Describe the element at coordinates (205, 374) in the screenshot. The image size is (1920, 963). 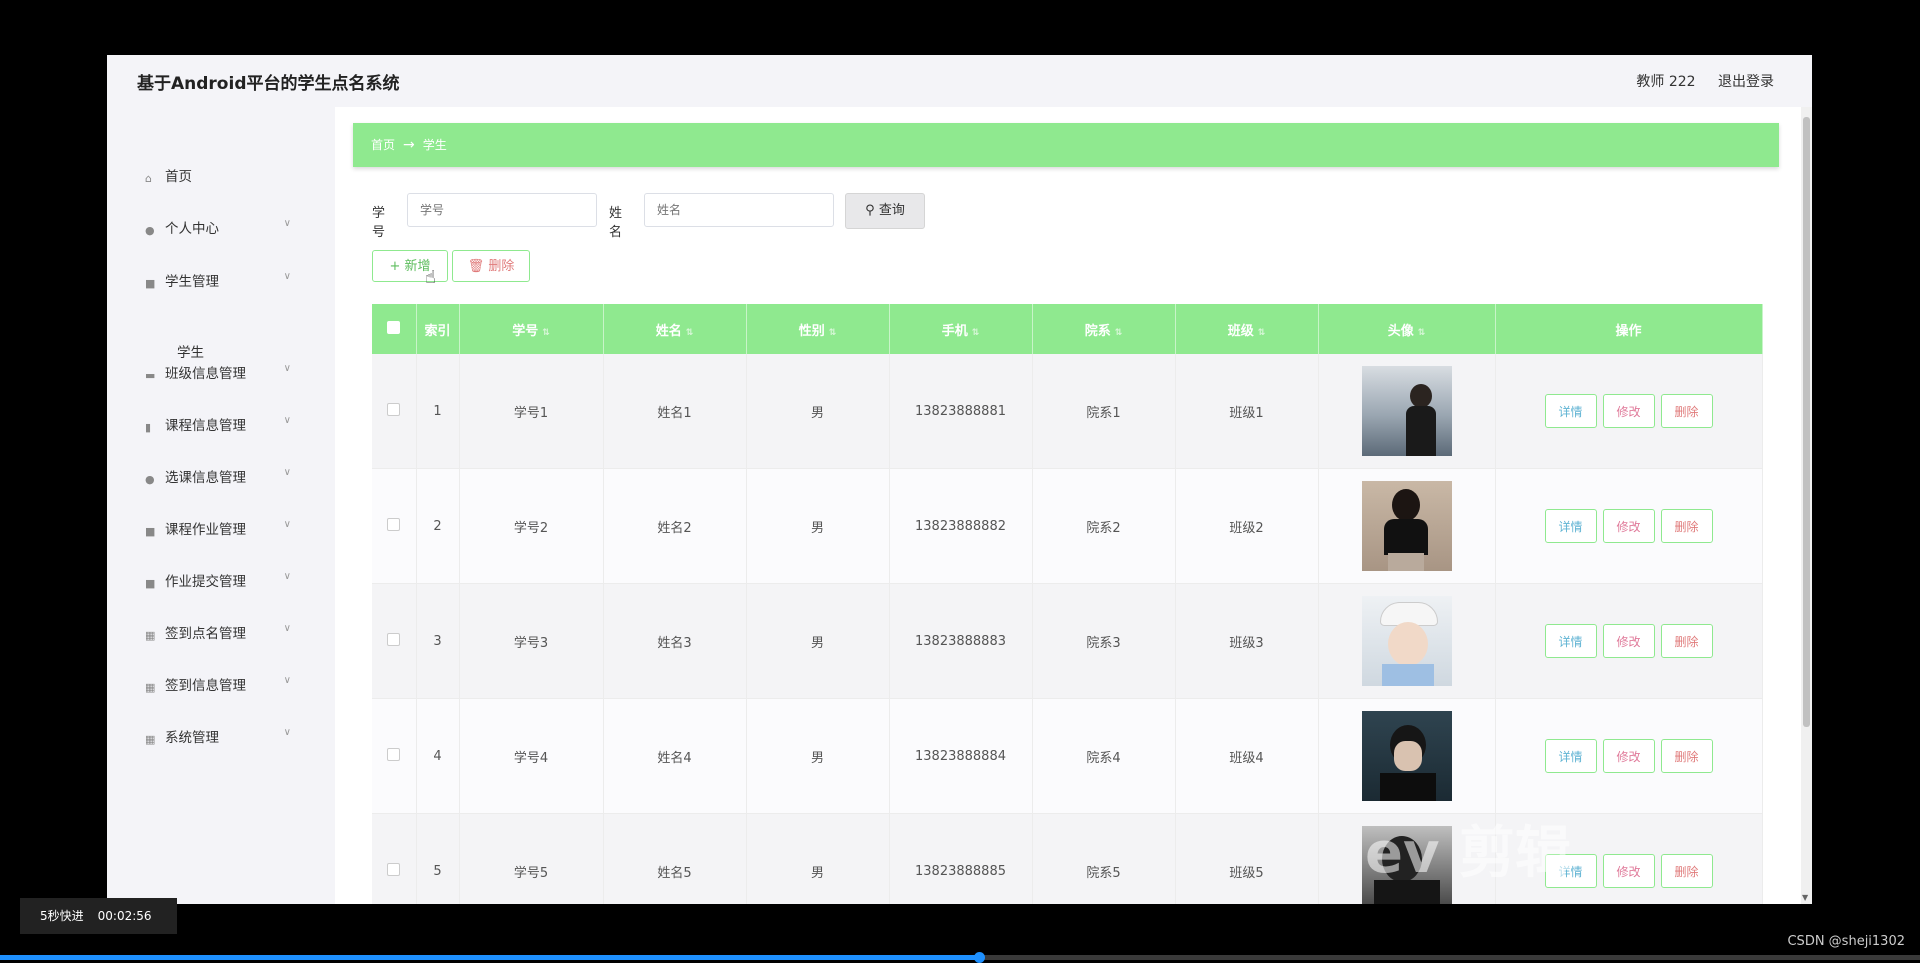
I see `sidebar-item-label: 班级信息管理` at that location.